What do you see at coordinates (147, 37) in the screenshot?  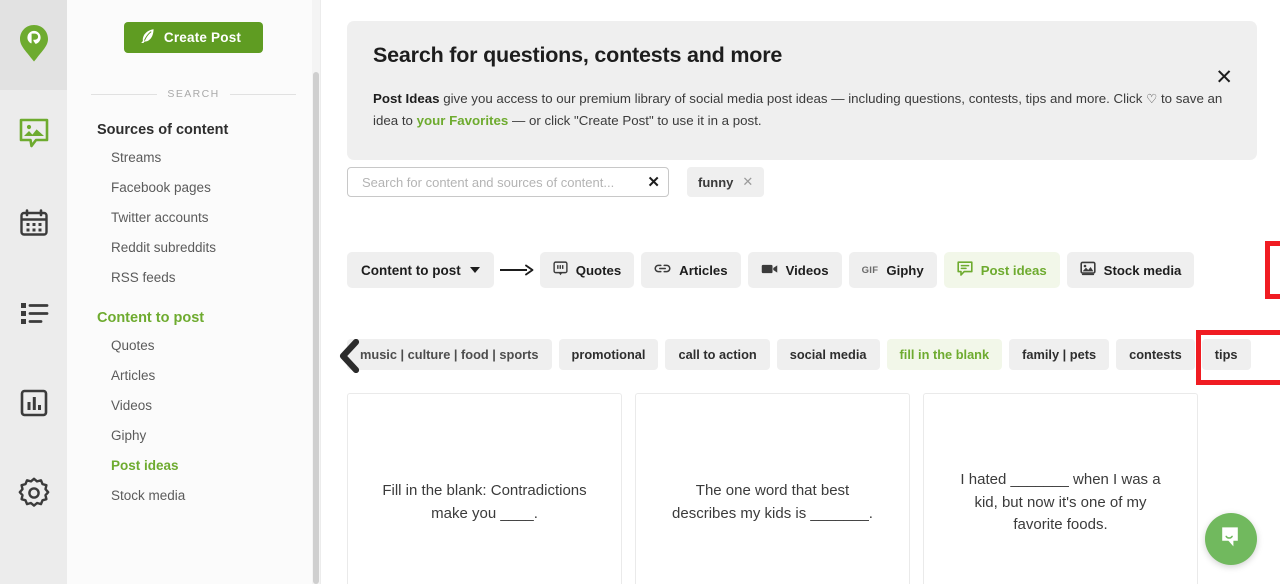 I see `feather-quill-icon` at bounding box center [147, 37].